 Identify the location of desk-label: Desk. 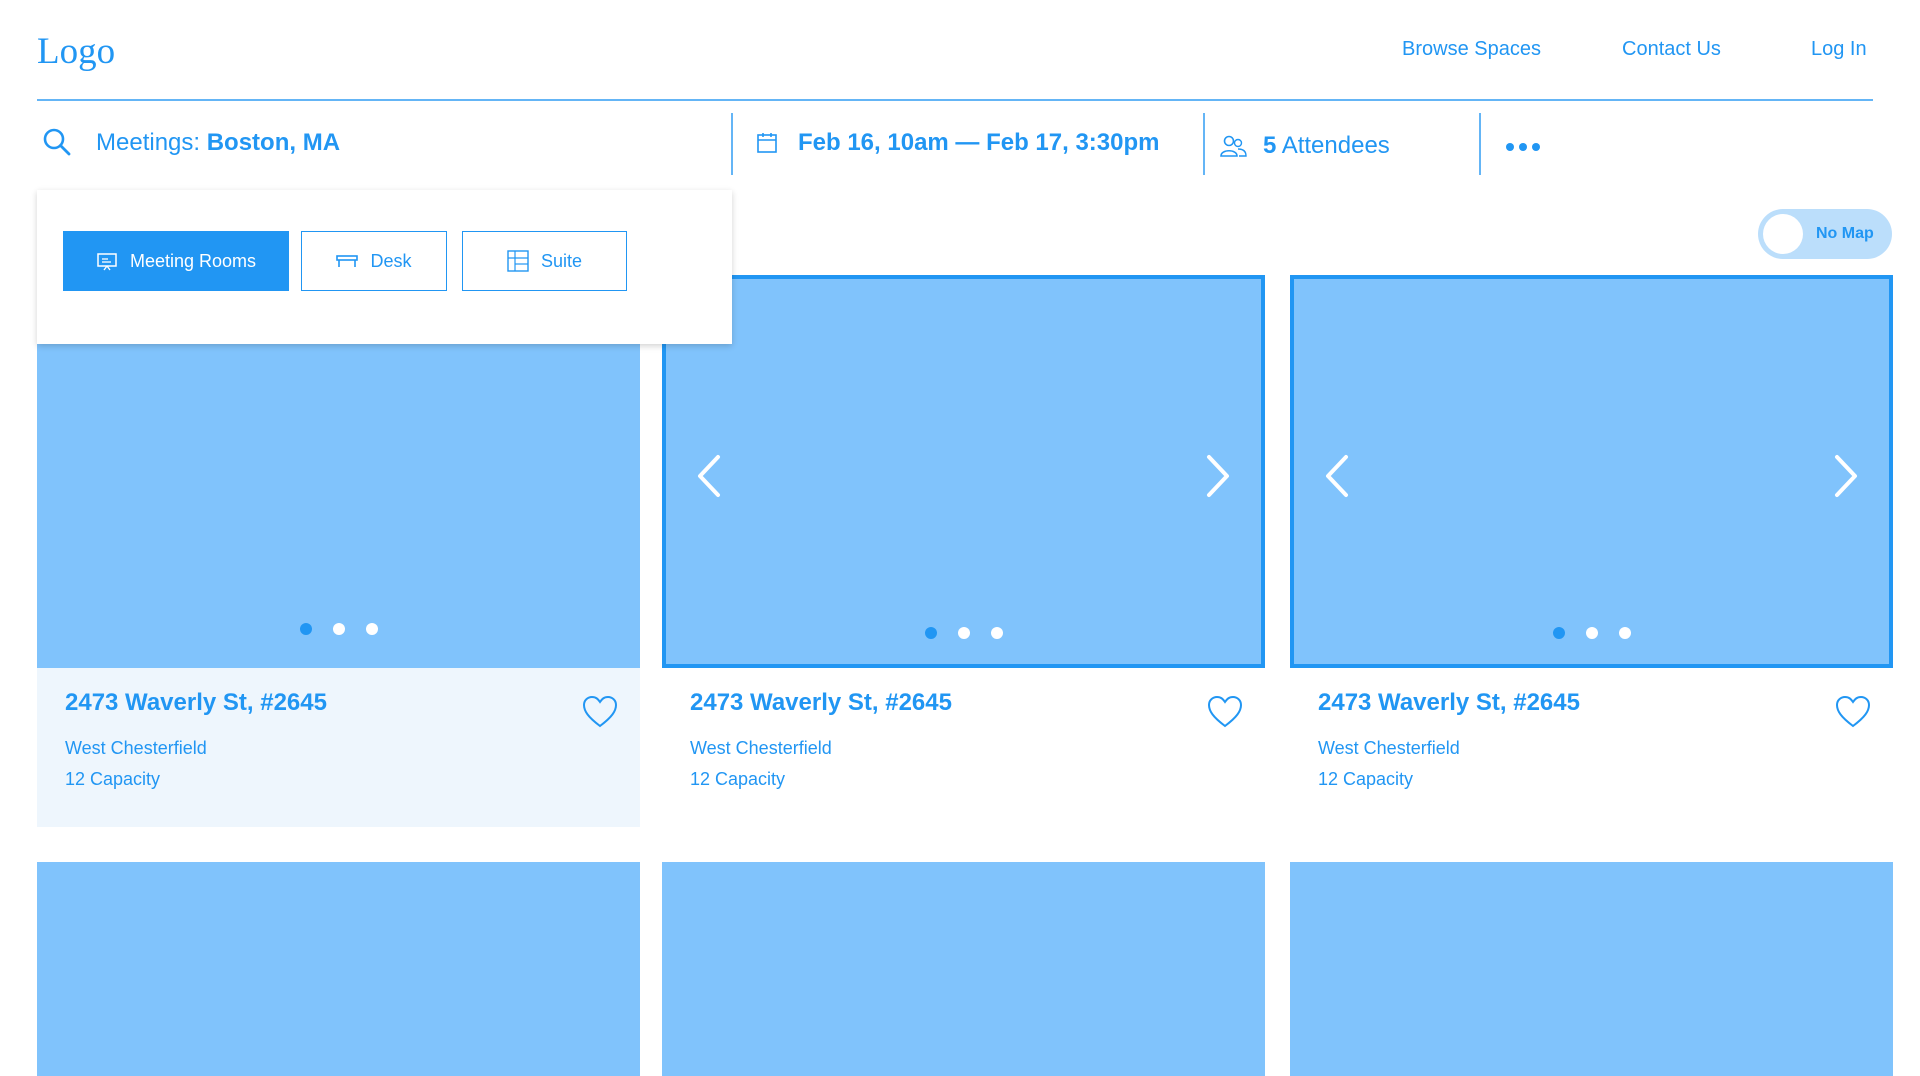
(391, 260).